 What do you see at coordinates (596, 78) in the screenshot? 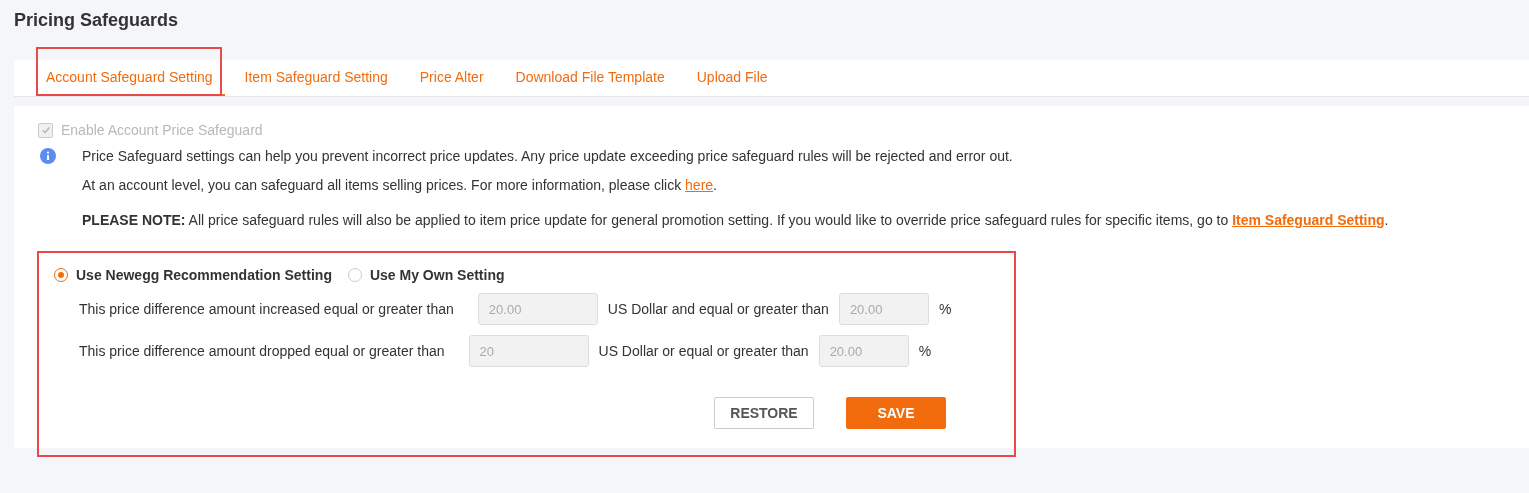
I see `tab: Download File Template` at bounding box center [596, 78].